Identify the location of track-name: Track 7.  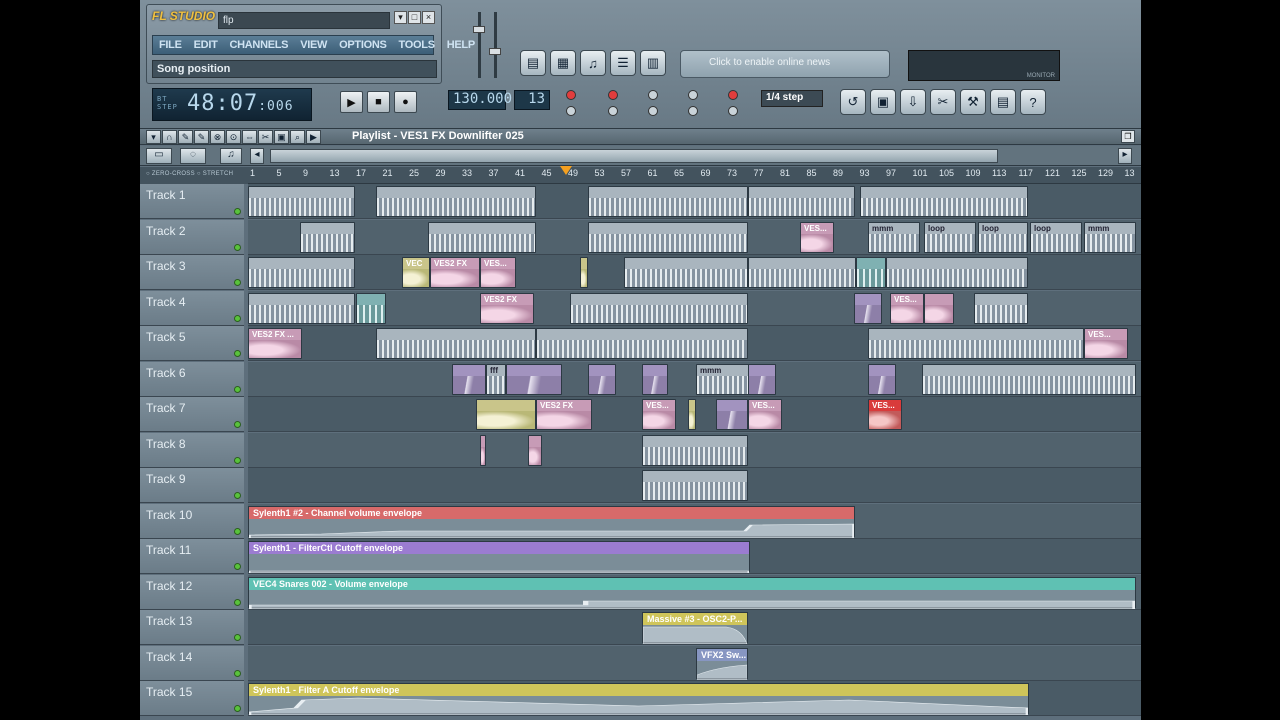
(192, 414).